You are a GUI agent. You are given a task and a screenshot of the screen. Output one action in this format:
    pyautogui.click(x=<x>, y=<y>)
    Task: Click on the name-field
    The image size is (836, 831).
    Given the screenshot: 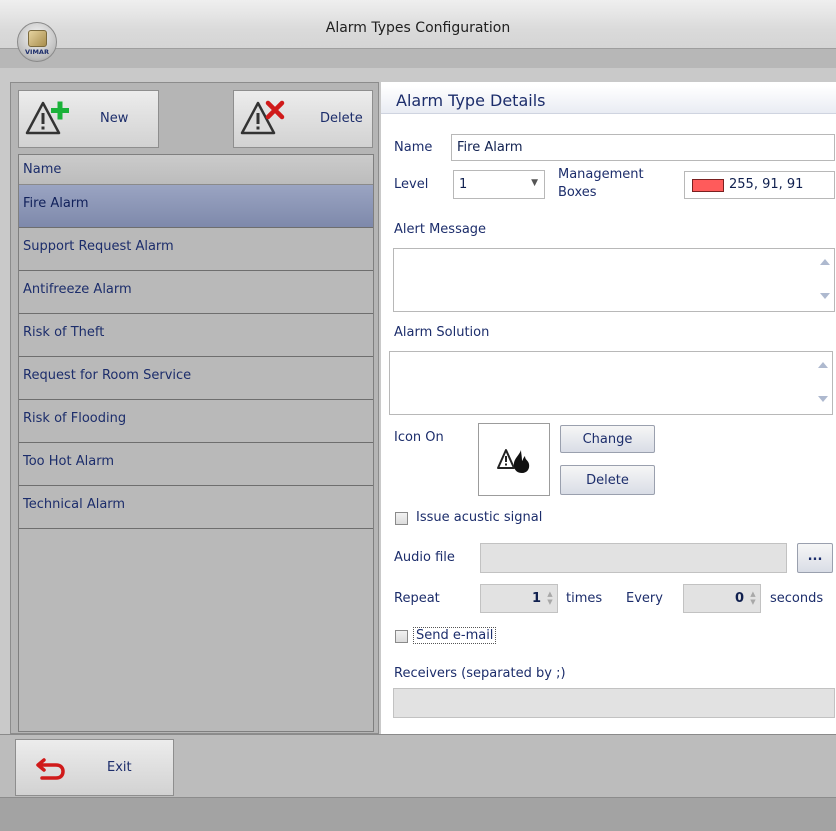 What is the action you would take?
    pyautogui.click(x=643, y=147)
    